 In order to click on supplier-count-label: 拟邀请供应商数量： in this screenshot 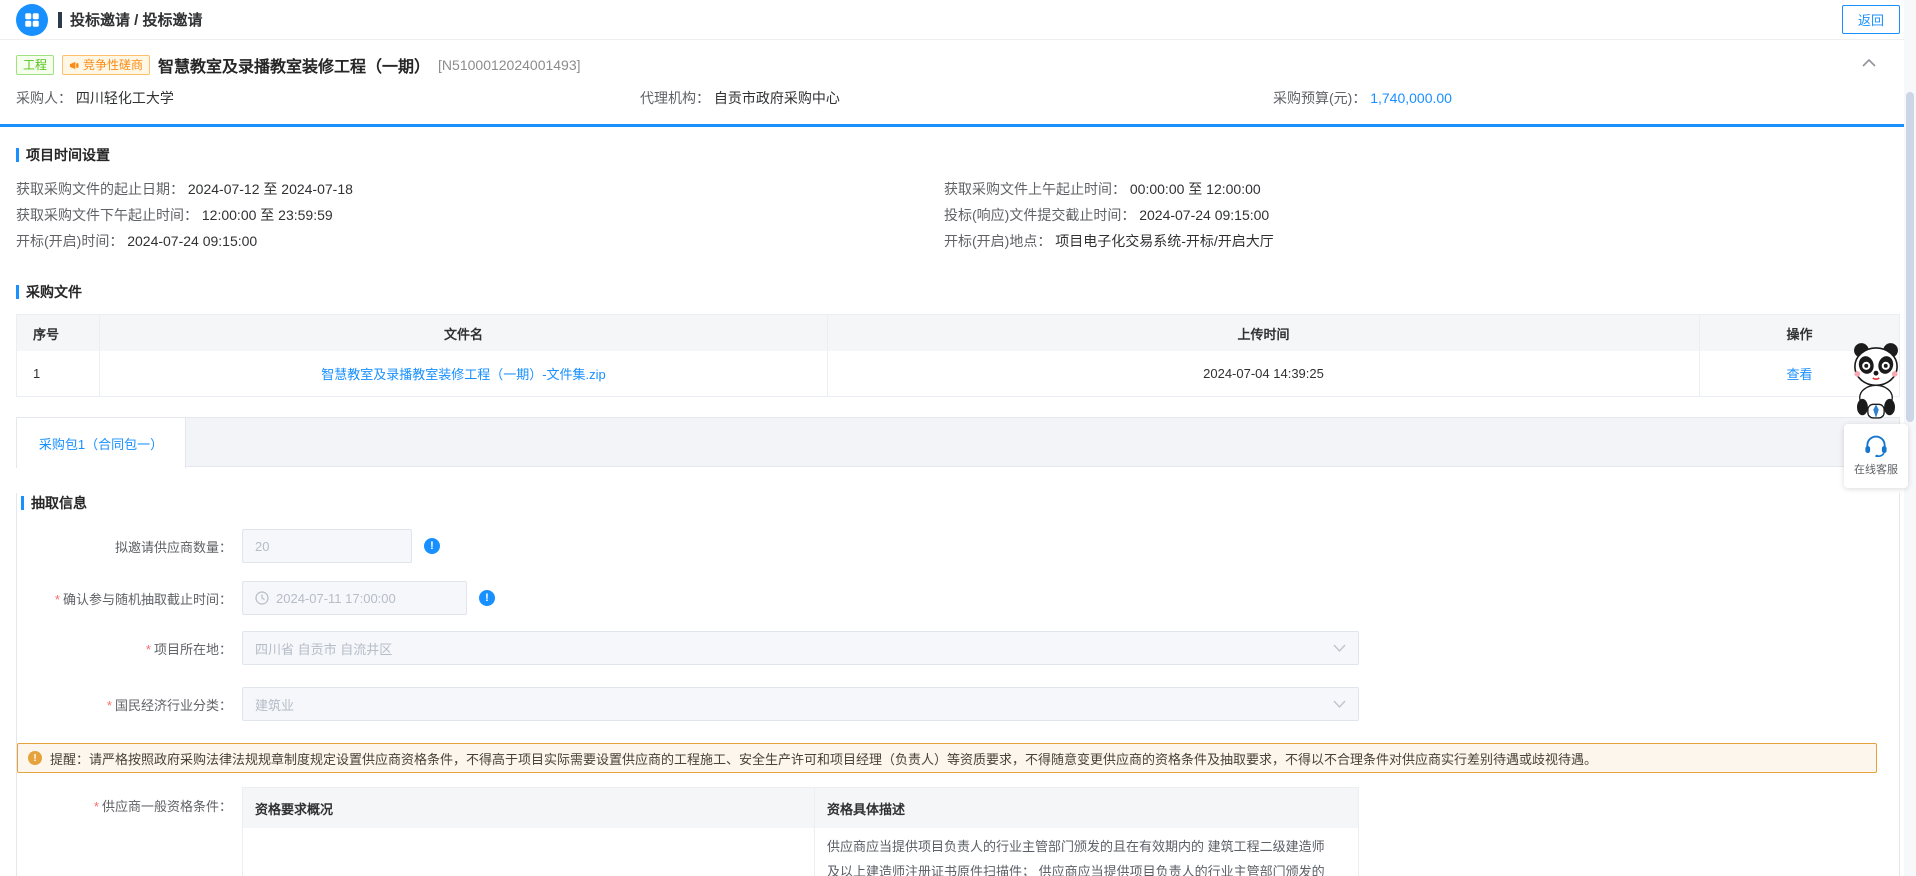, I will do `click(173, 547)`.